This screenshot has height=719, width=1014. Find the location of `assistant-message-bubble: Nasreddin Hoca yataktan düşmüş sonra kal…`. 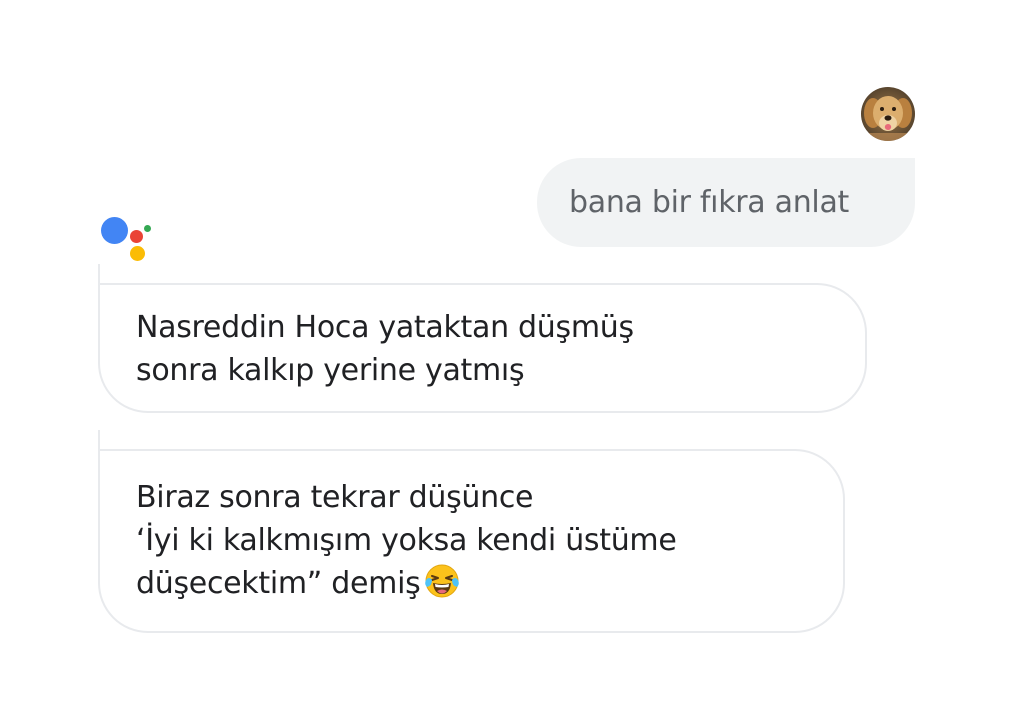

assistant-message-bubble: Nasreddin Hoca yataktan düşmüş sonra kal… is located at coordinates (482, 348).